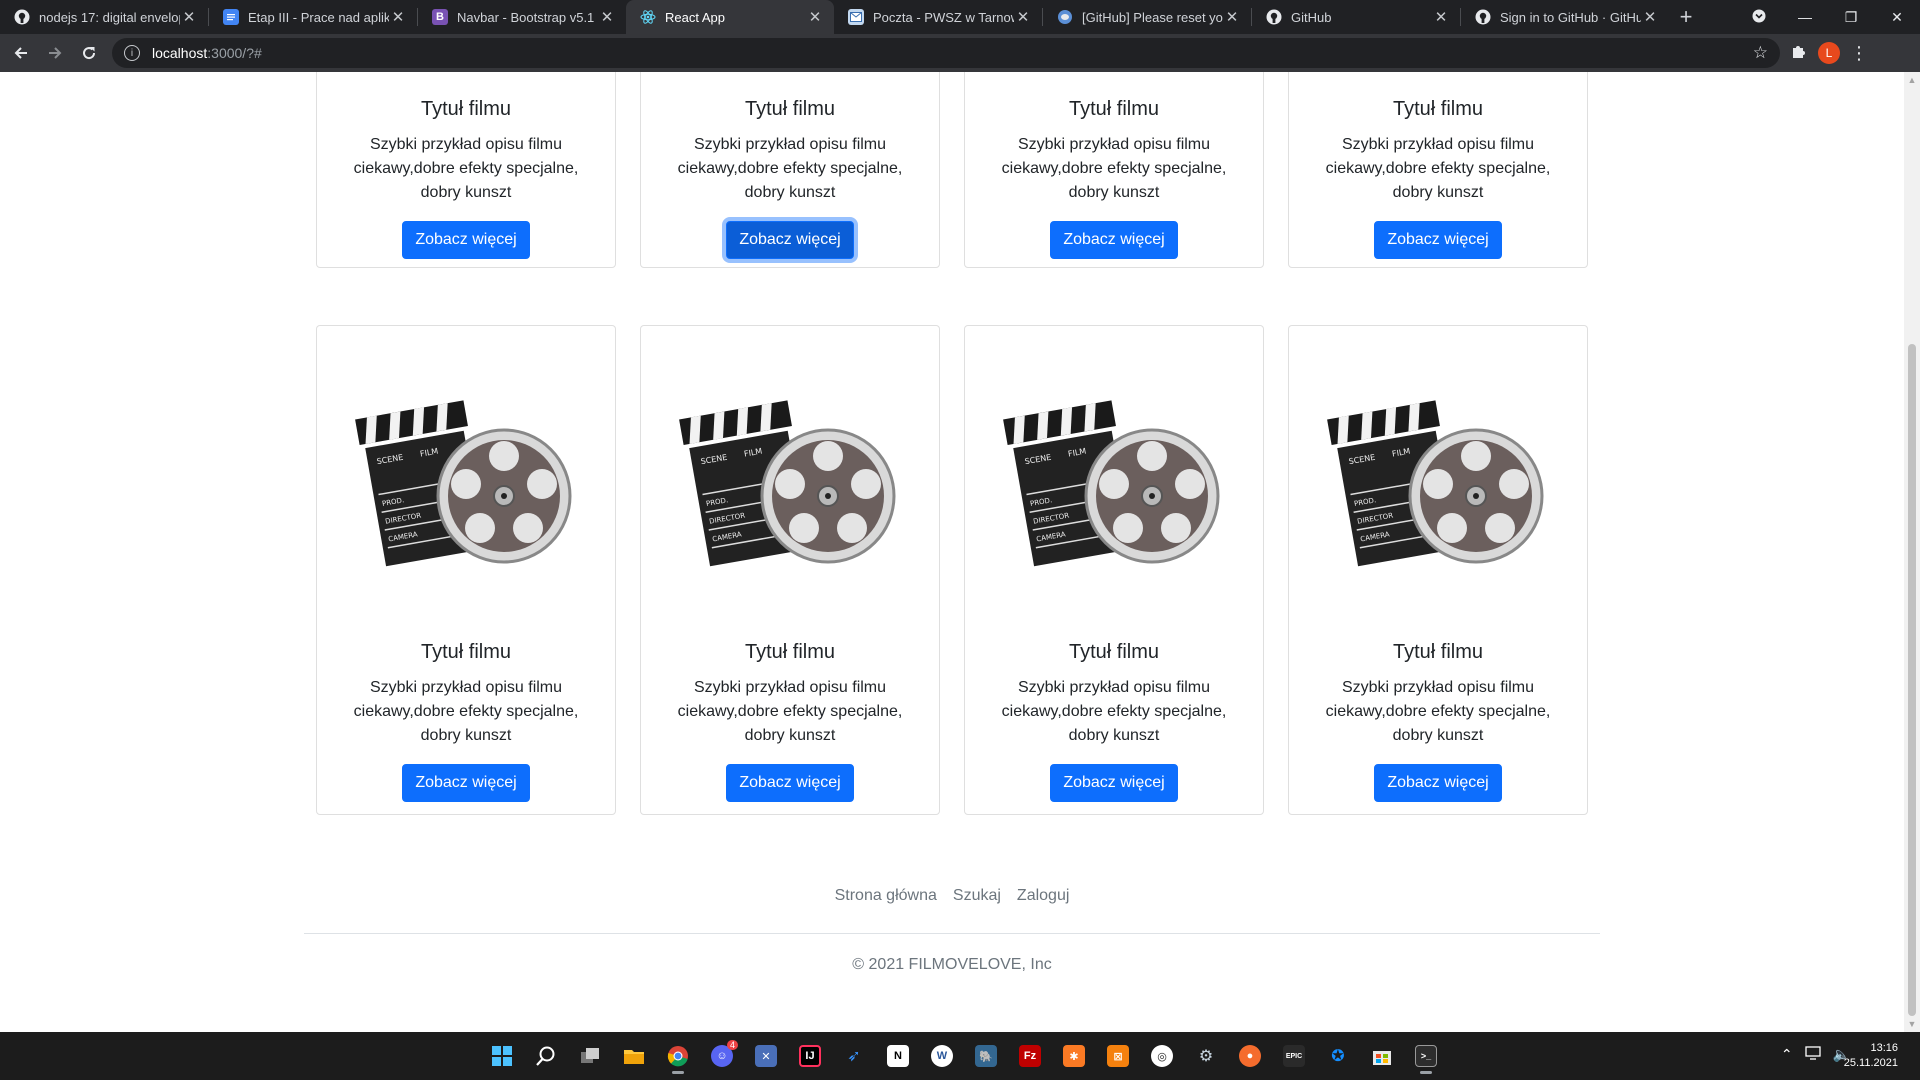 The width and height of the screenshot is (1920, 1080). Describe the element at coordinates (1356, 17) in the screenshot. I see `tab-github: GitHub ✕` at that location.